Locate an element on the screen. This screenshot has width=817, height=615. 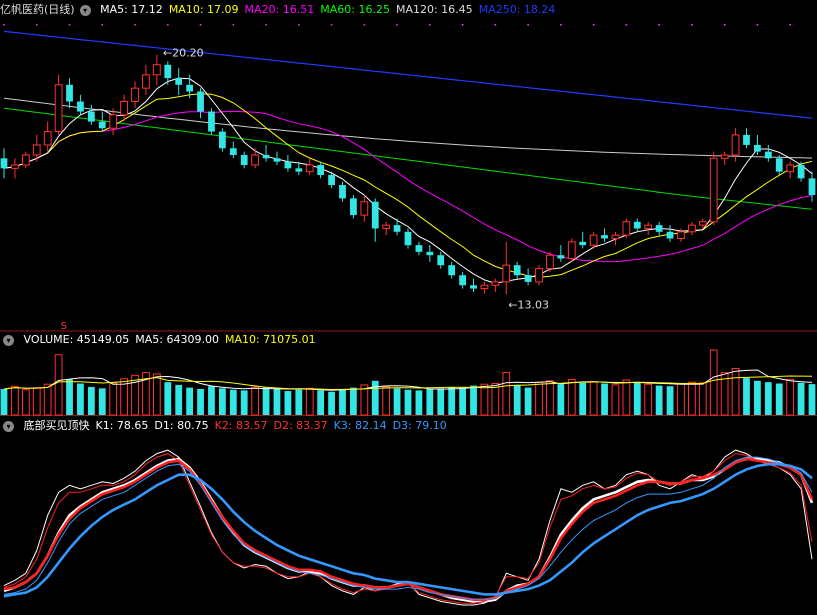
indicator-legend-4: D2: 83.37 is located at coordinates (300, 425).